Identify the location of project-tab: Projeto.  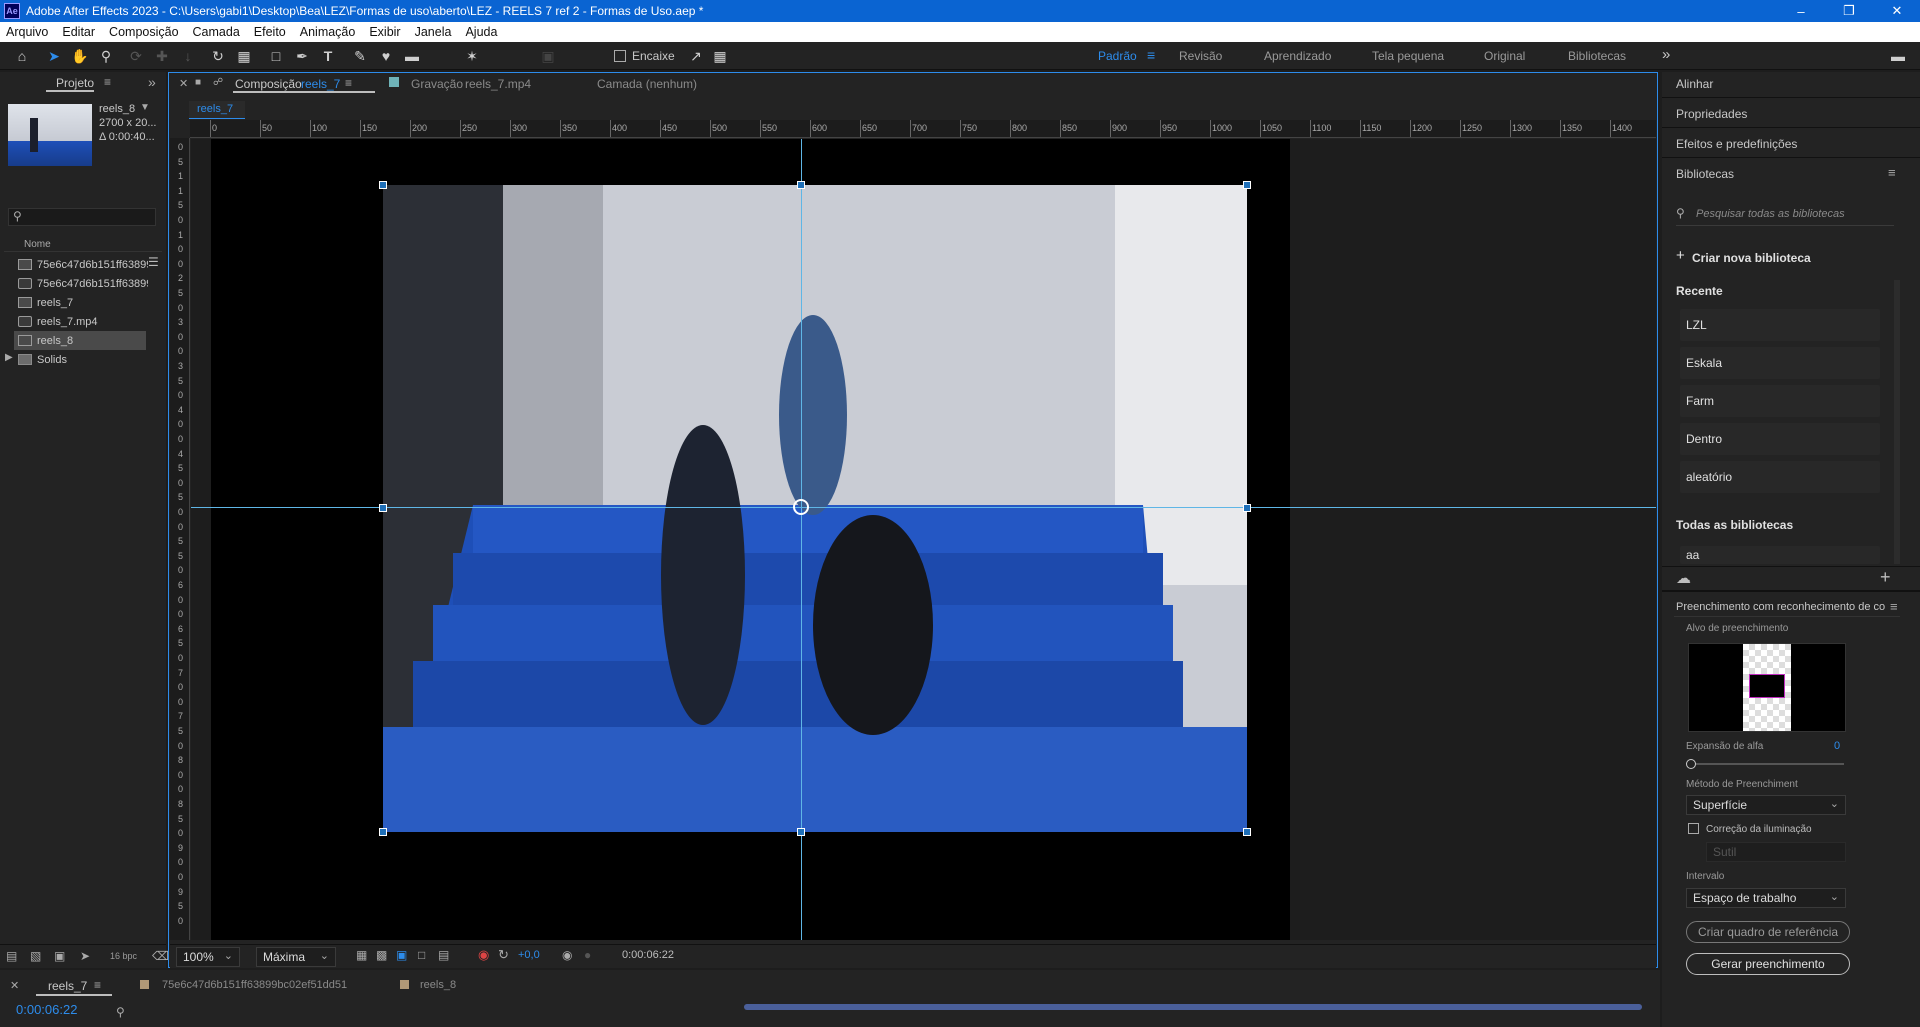
(75, 83).